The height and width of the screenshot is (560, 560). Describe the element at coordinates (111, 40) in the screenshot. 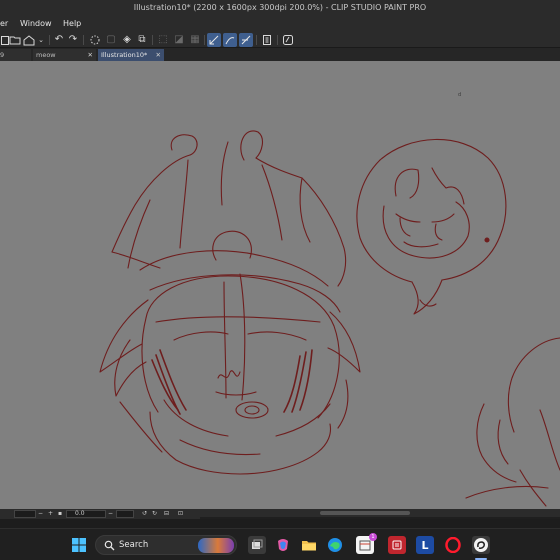

I see `clear-icon: ▢` at that location.